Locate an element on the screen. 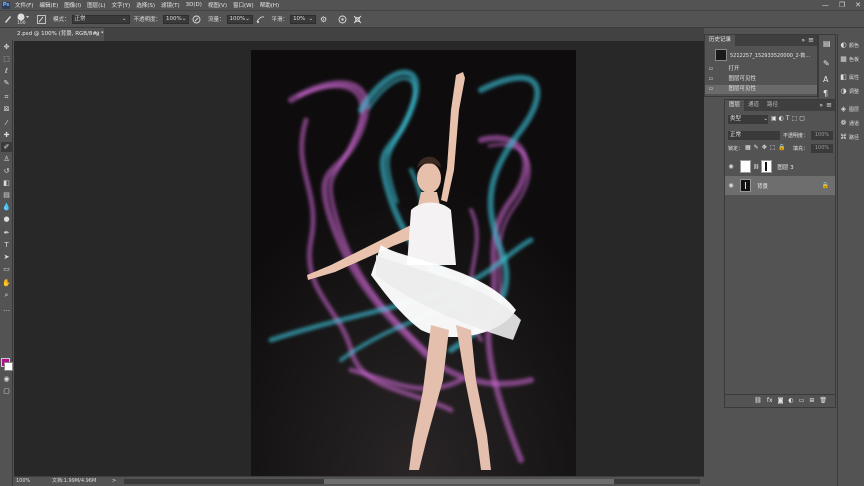  dock-item-color: ◐ 颜色 is located at coordinates (849, 46).